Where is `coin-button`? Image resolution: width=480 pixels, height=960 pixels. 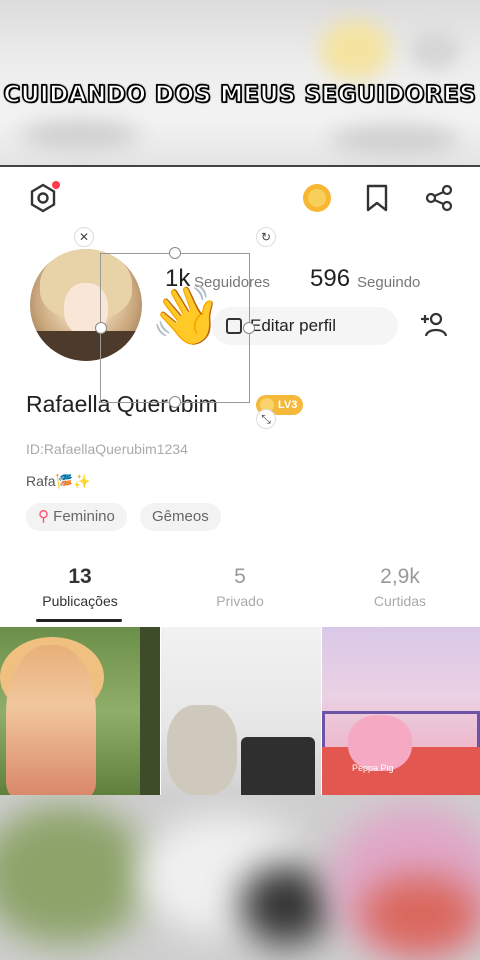 coin-button is located at coordinates (317, 198).